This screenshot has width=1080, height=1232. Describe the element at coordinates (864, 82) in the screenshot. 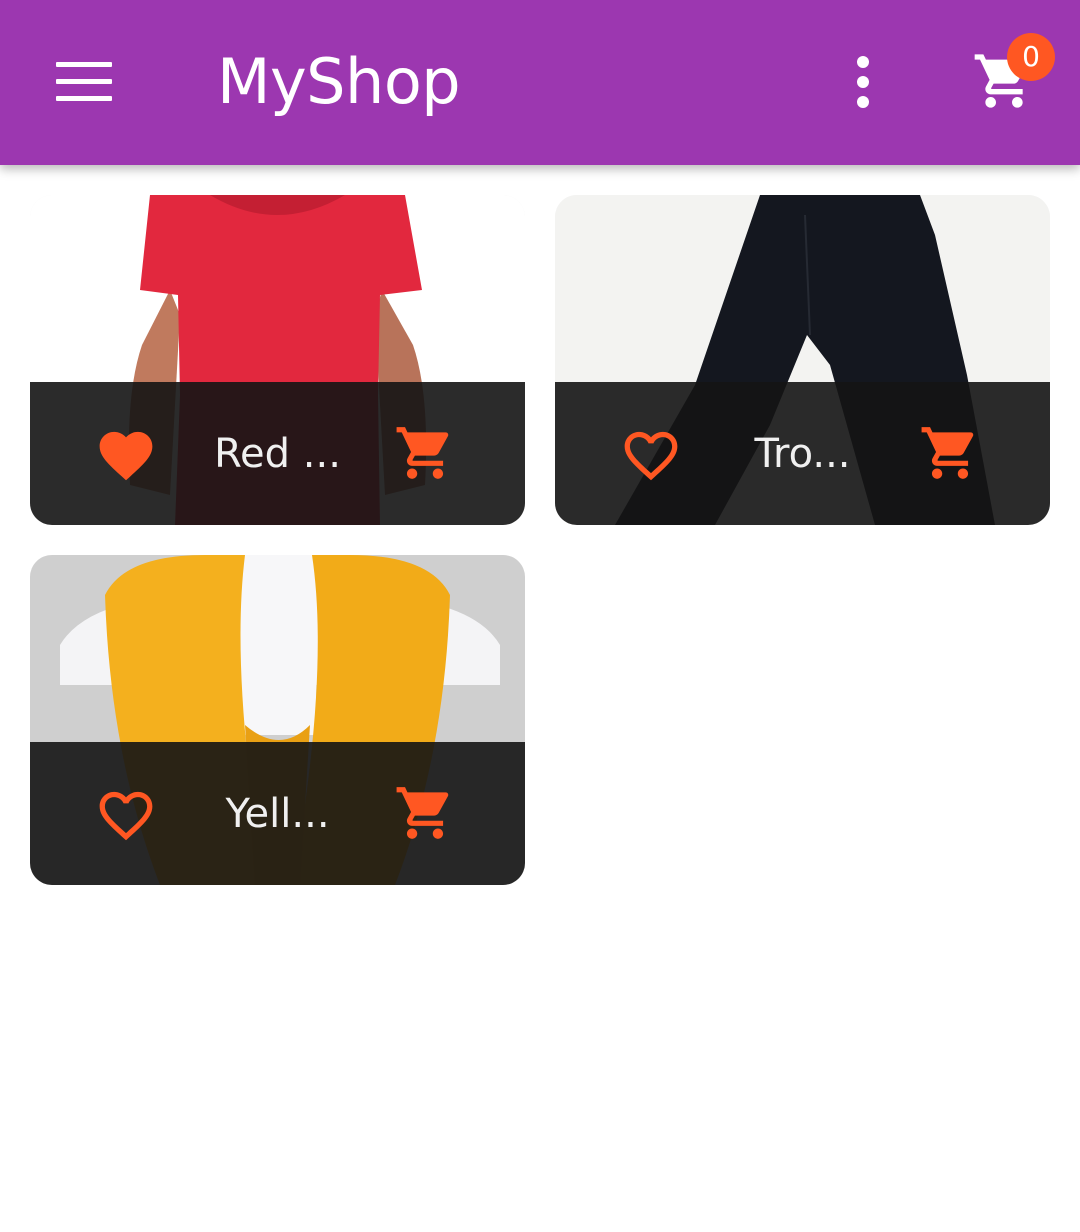

I see `more-vert-icon` at that location.